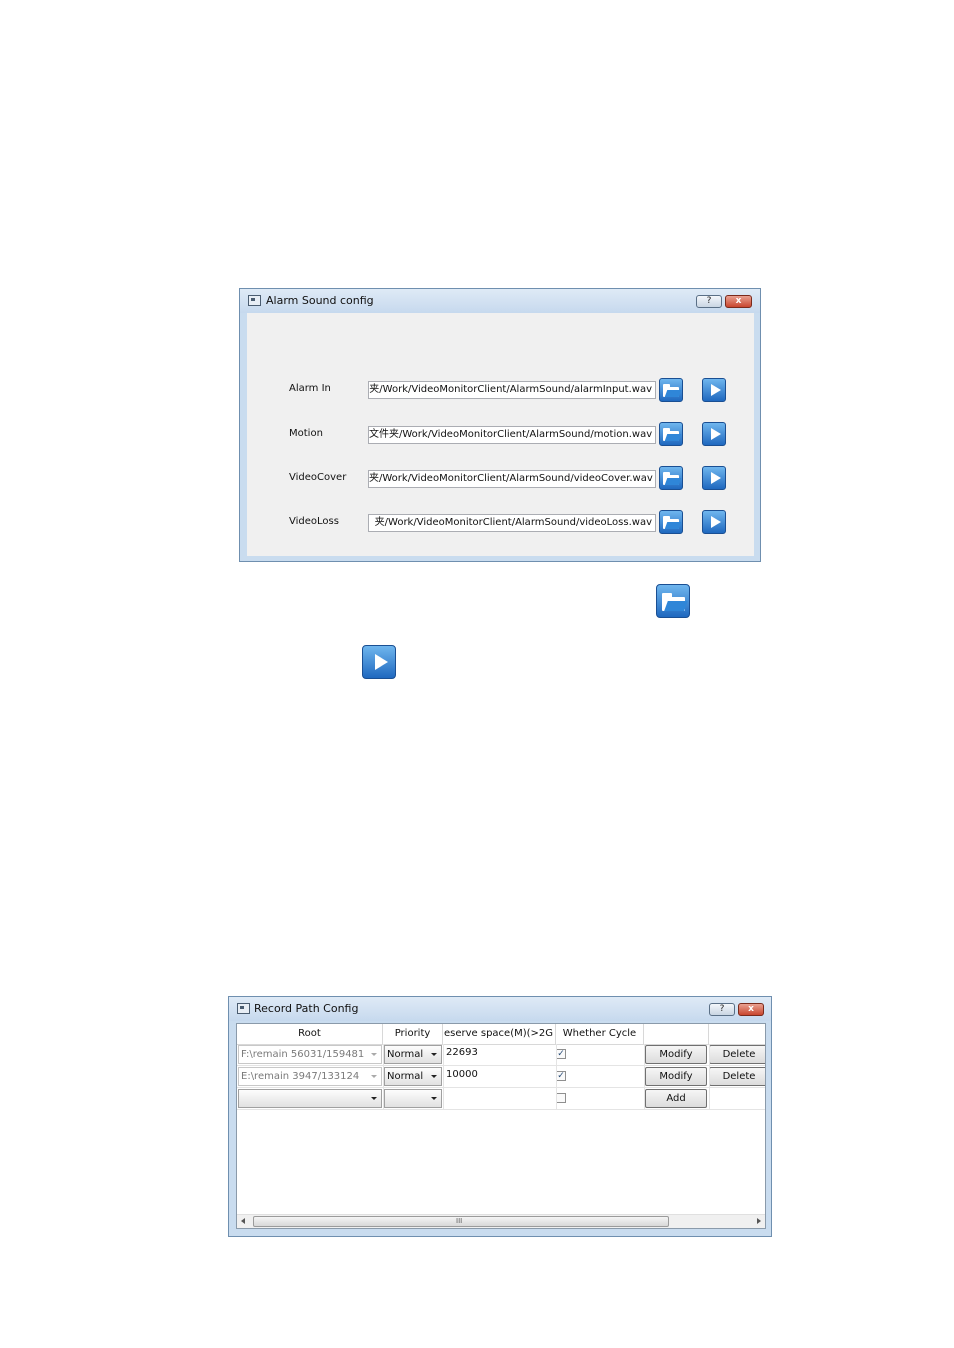 The image size is (954, 1348). What do you see at coordinates (561, 1098) in the screenshot?
I see `new-cycle-checkbox` at bounding box center [561, 1098].